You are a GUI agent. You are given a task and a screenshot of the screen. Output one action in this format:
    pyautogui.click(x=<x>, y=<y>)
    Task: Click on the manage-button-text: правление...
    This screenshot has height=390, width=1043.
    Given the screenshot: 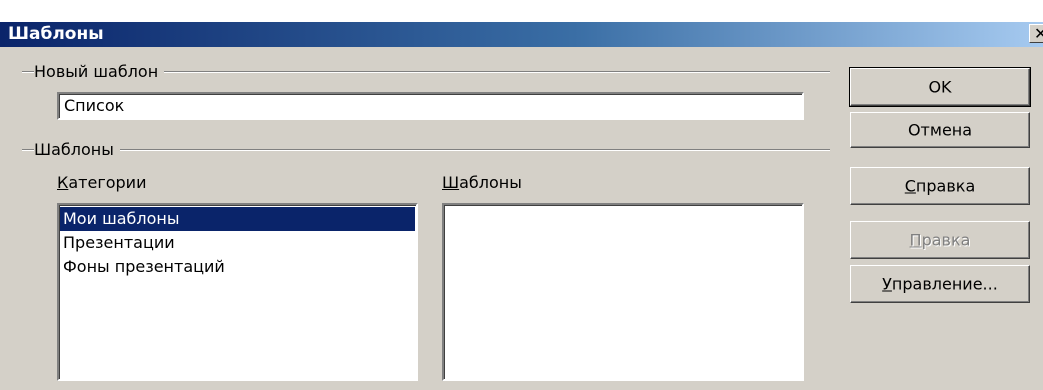 What is the action you would take?
    pyautogui.click(x=944, y=284)
    